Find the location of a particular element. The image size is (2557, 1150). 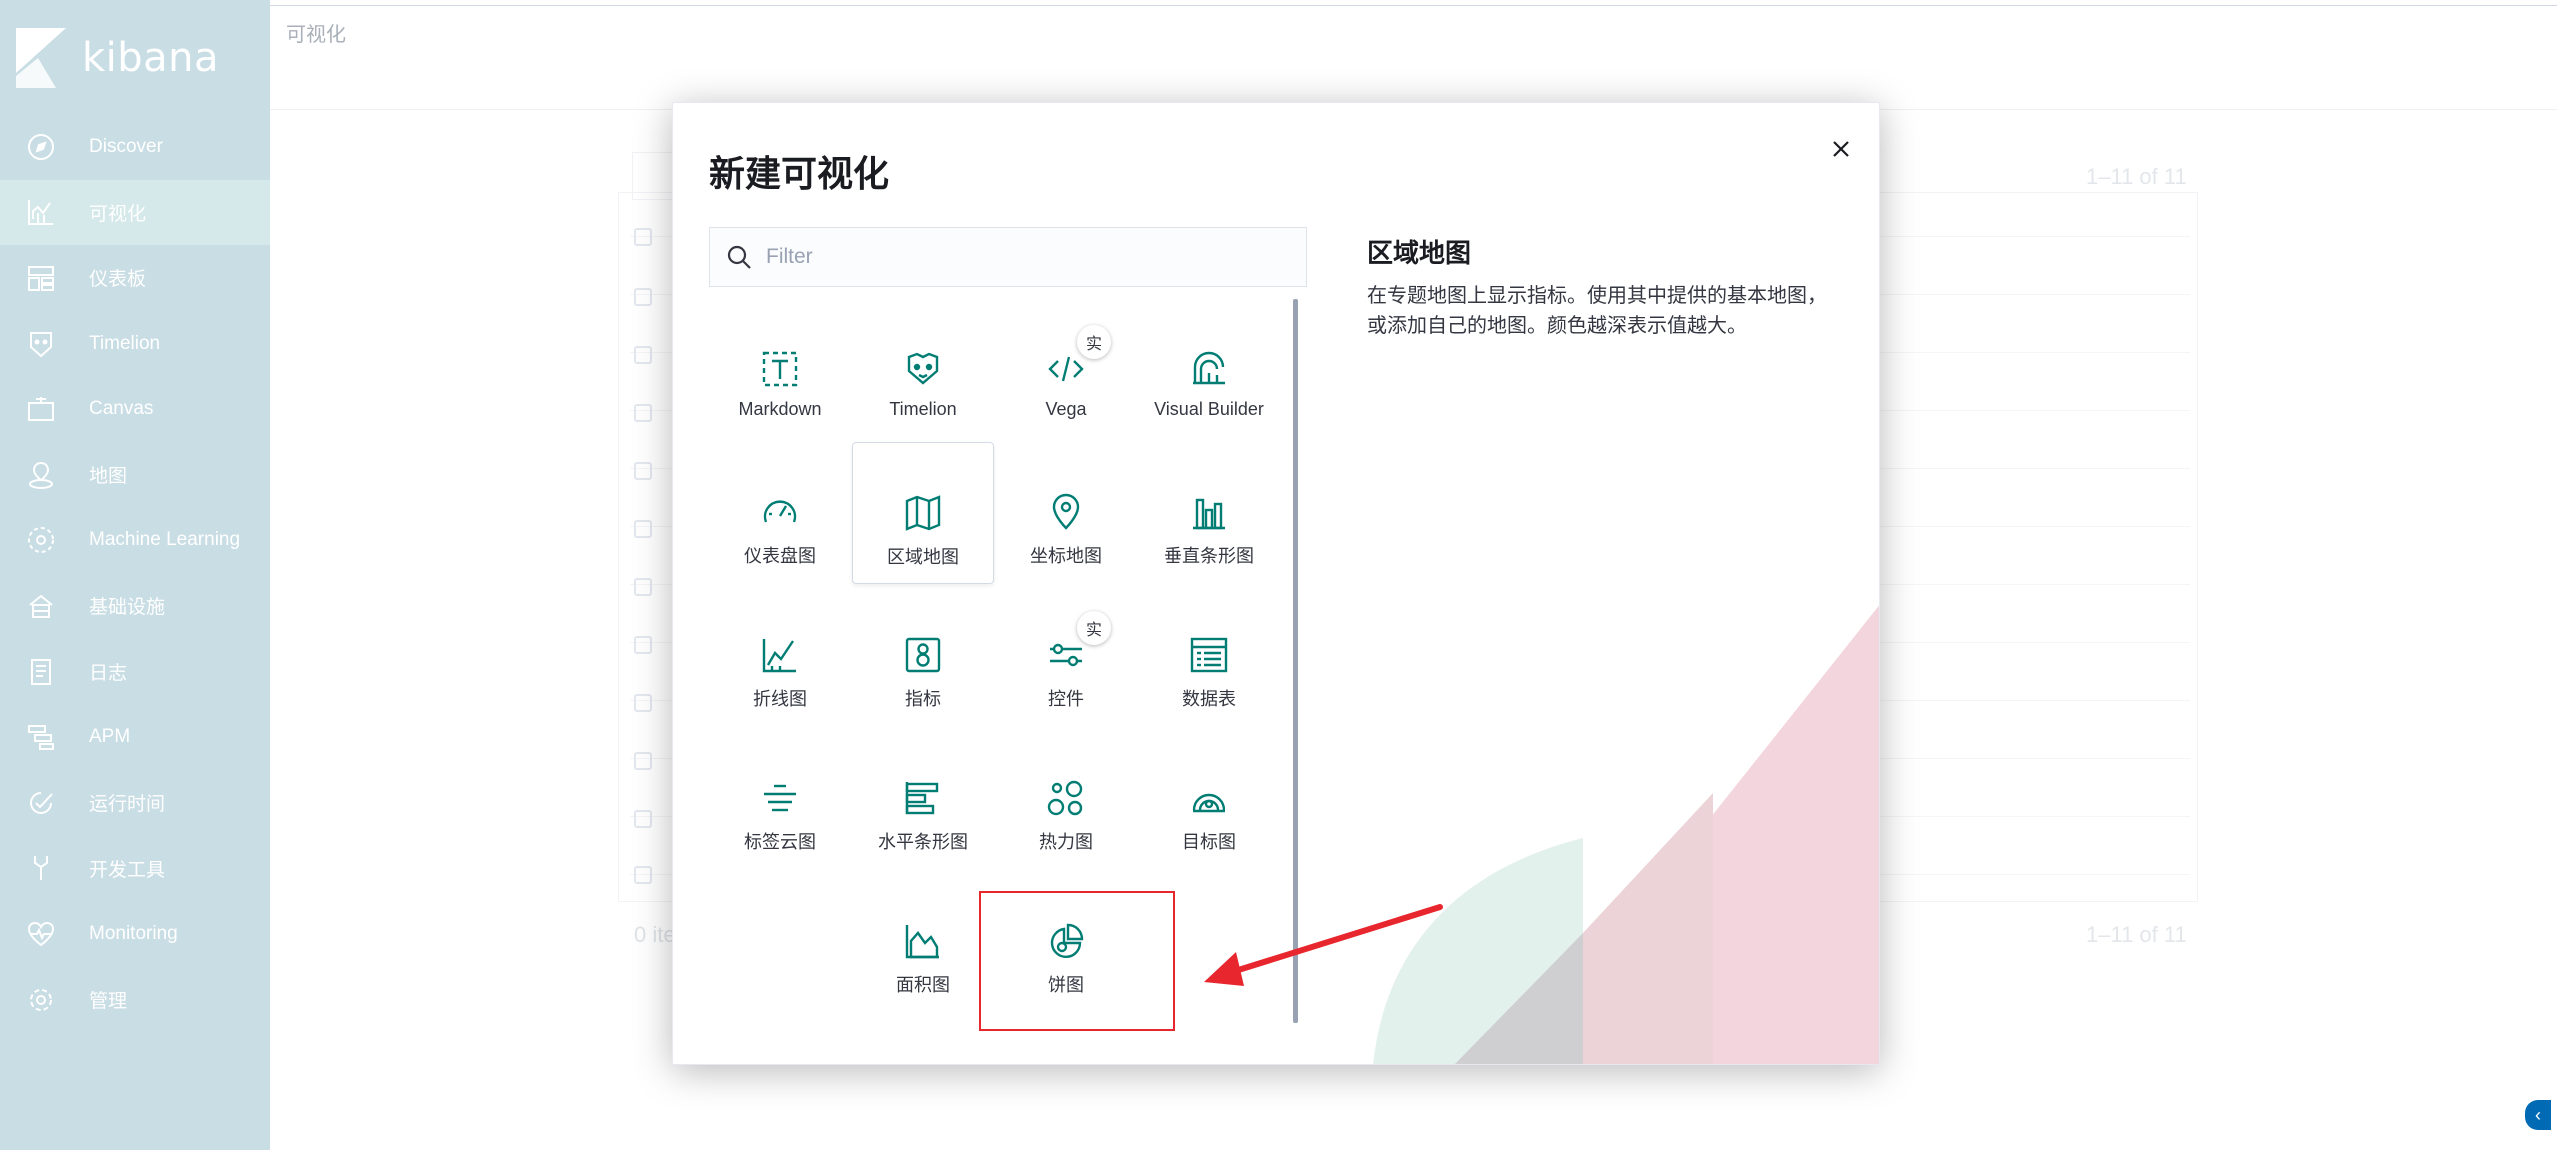

markdown-icon is located at coordinates (780, 369).